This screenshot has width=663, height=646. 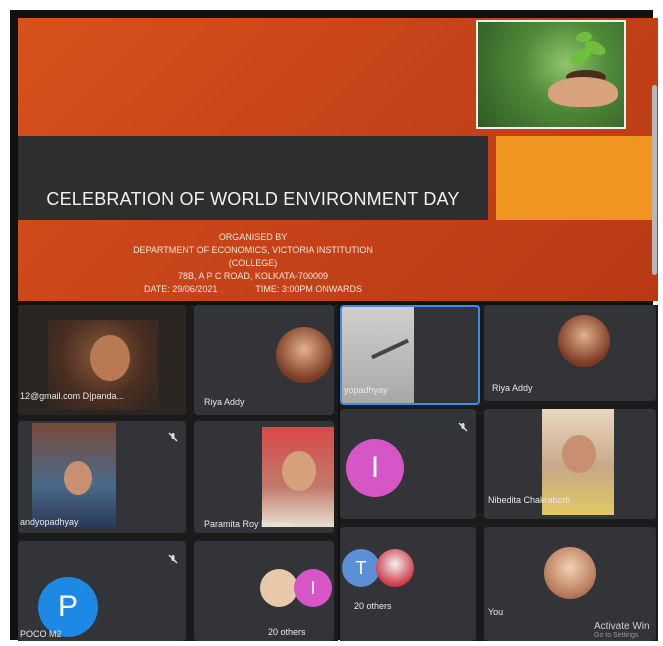 What do you see at coordinates (253, 199) in the screenshot?
I see `event-title: CELEBRATION OF WORLD ENVIRONMENT DAY` at bounding box center [253, 199].